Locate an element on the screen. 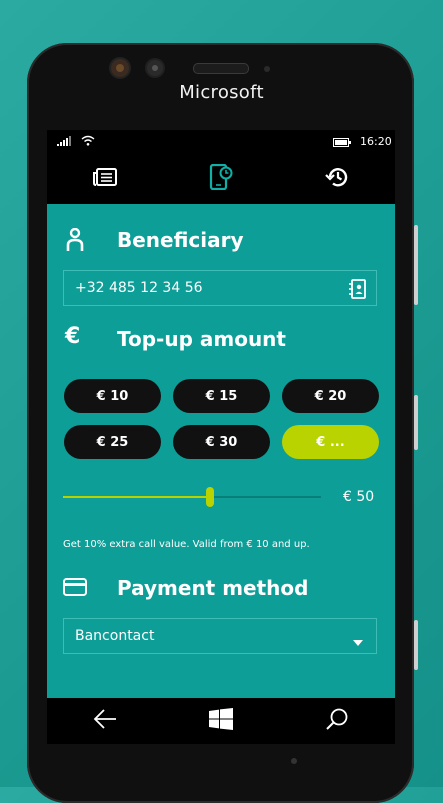  windows-logo-icon is located at coordinates (221, 721).